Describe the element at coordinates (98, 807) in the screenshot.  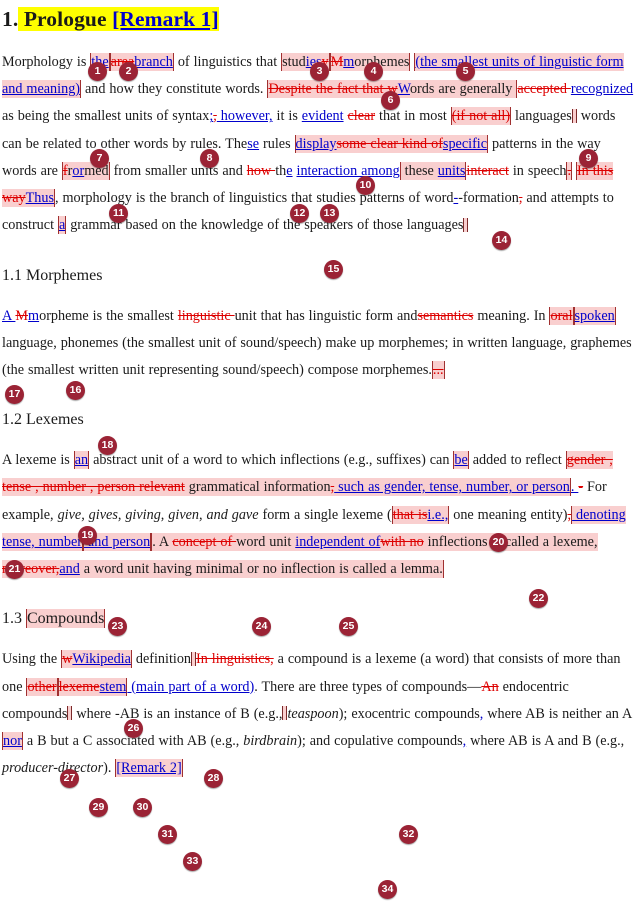
I see `comment-badge-29: 29` at that location.